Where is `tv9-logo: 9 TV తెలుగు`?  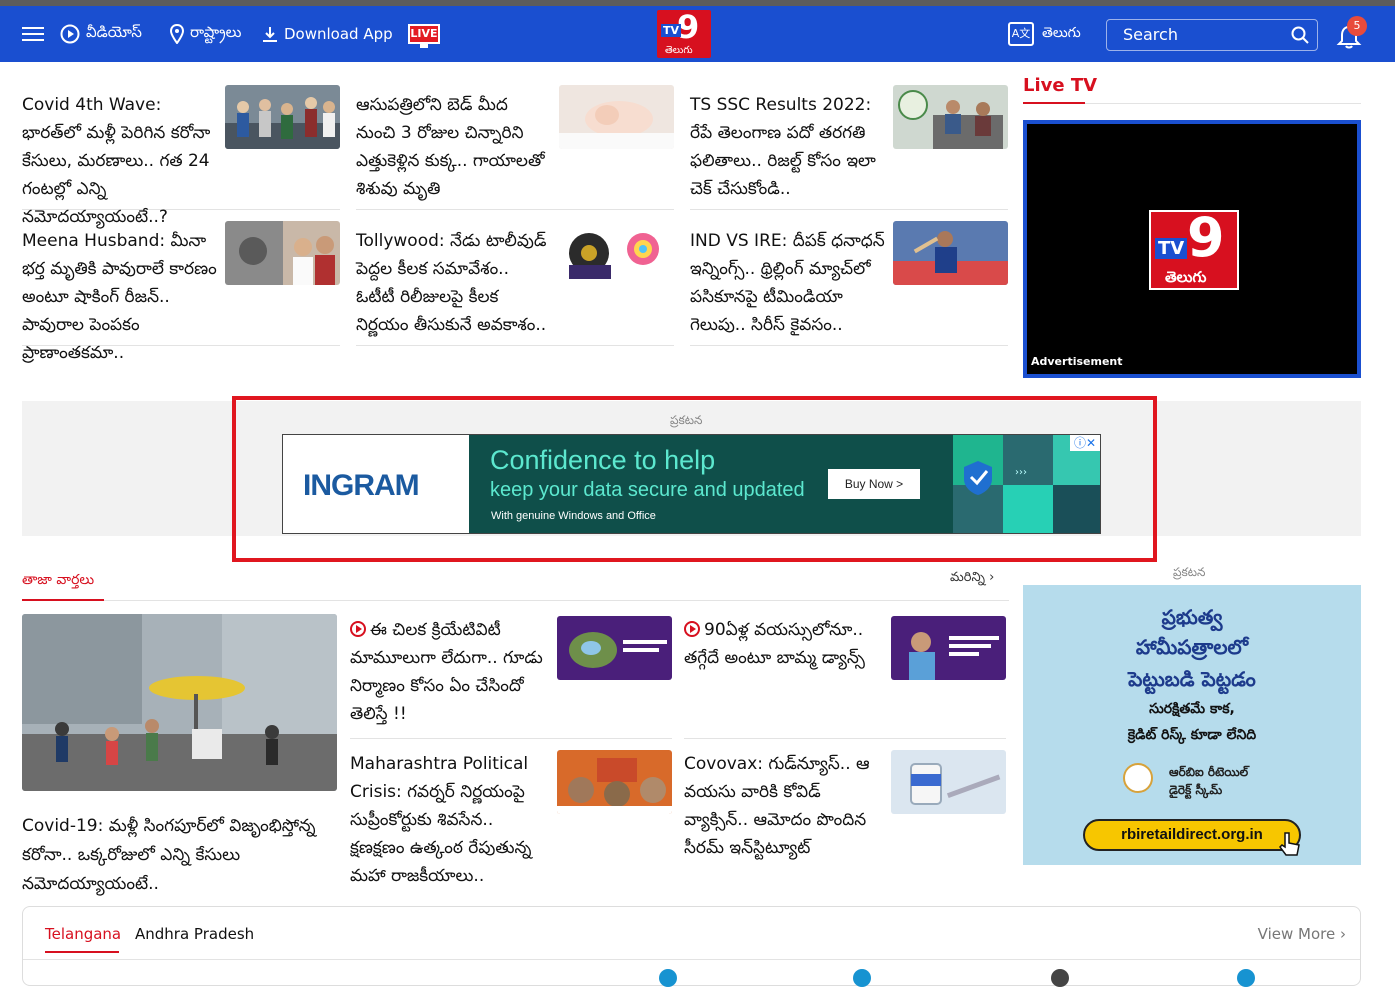 tv9-logo: 9 TV తెలుగు is located at coordinates (684, 33).